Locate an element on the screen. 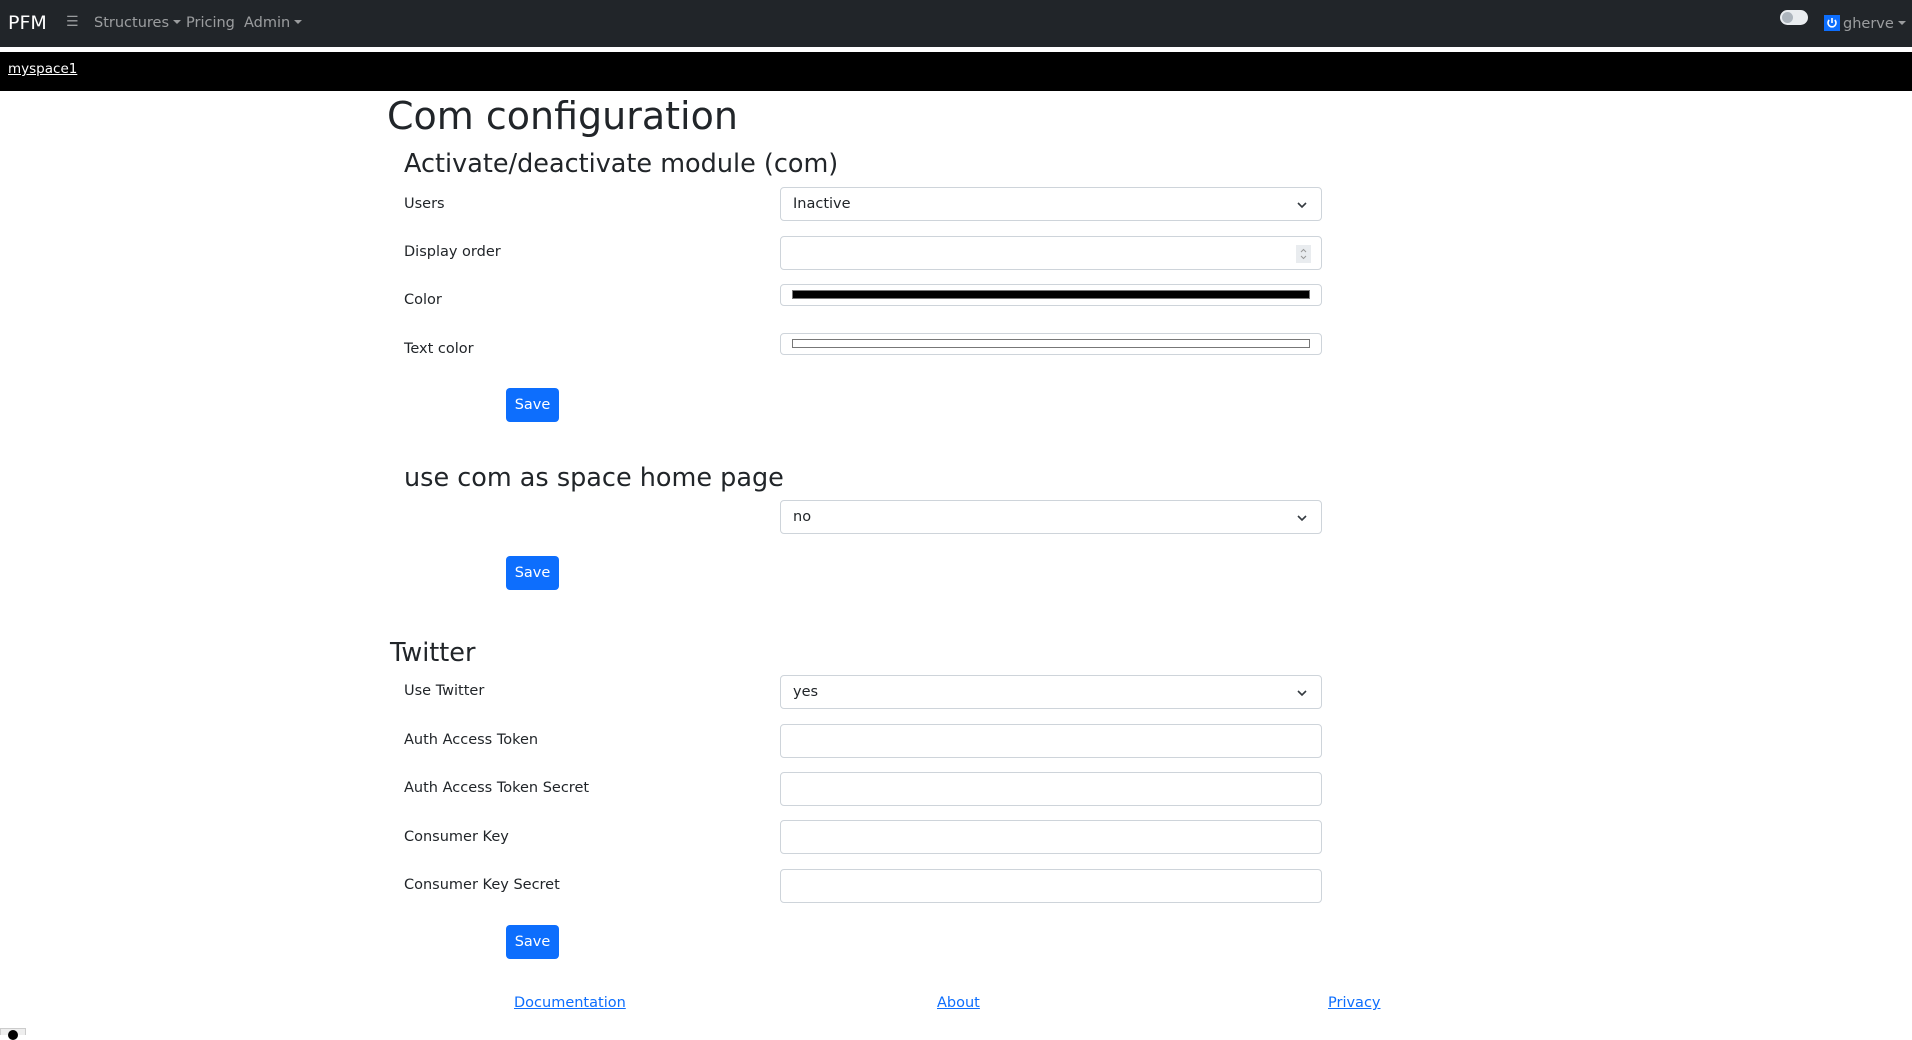 This screenshot has width=1912, height=1040. footer-about-link: About is located at coordinates (958, 1003).